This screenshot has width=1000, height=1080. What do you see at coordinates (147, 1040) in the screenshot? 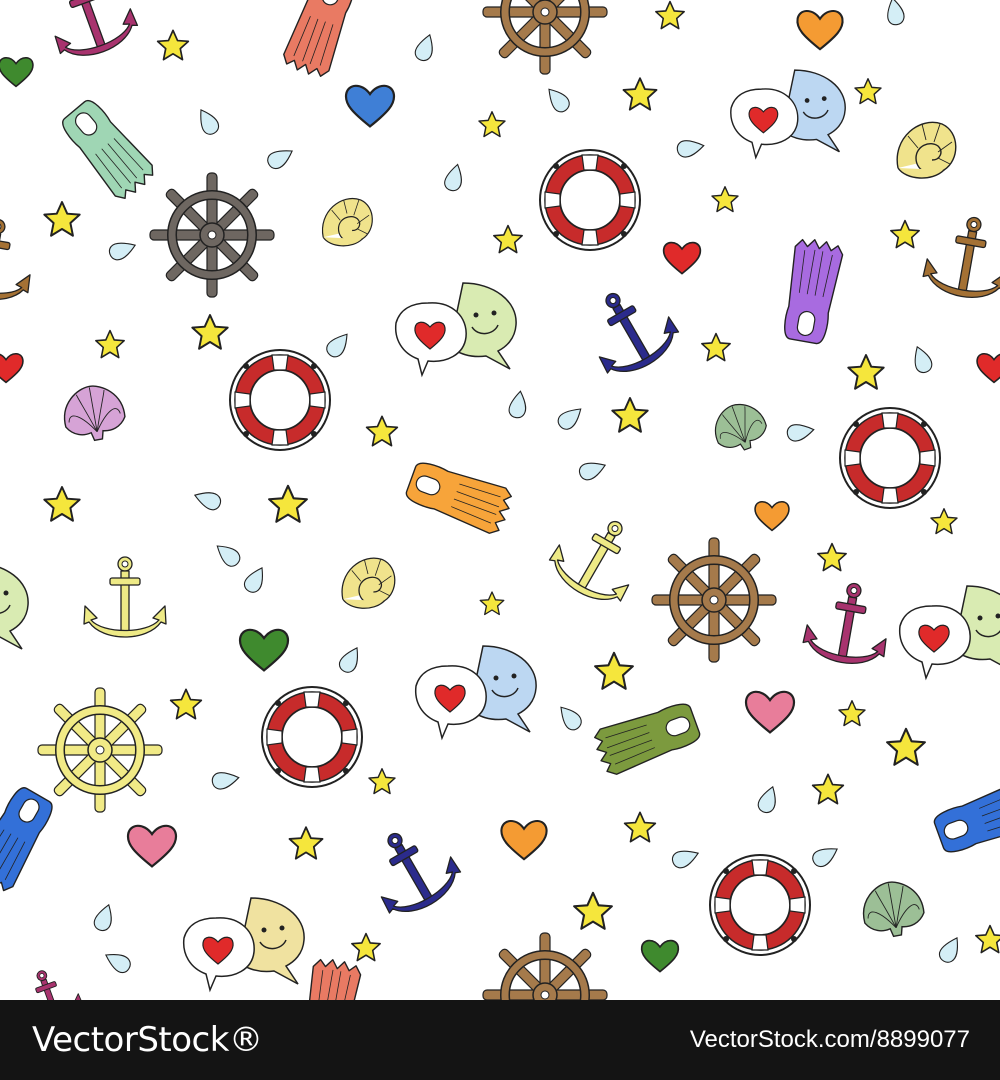
I see `vectorstock-logo: VectorStock®` at bounding box center [147, 1040].